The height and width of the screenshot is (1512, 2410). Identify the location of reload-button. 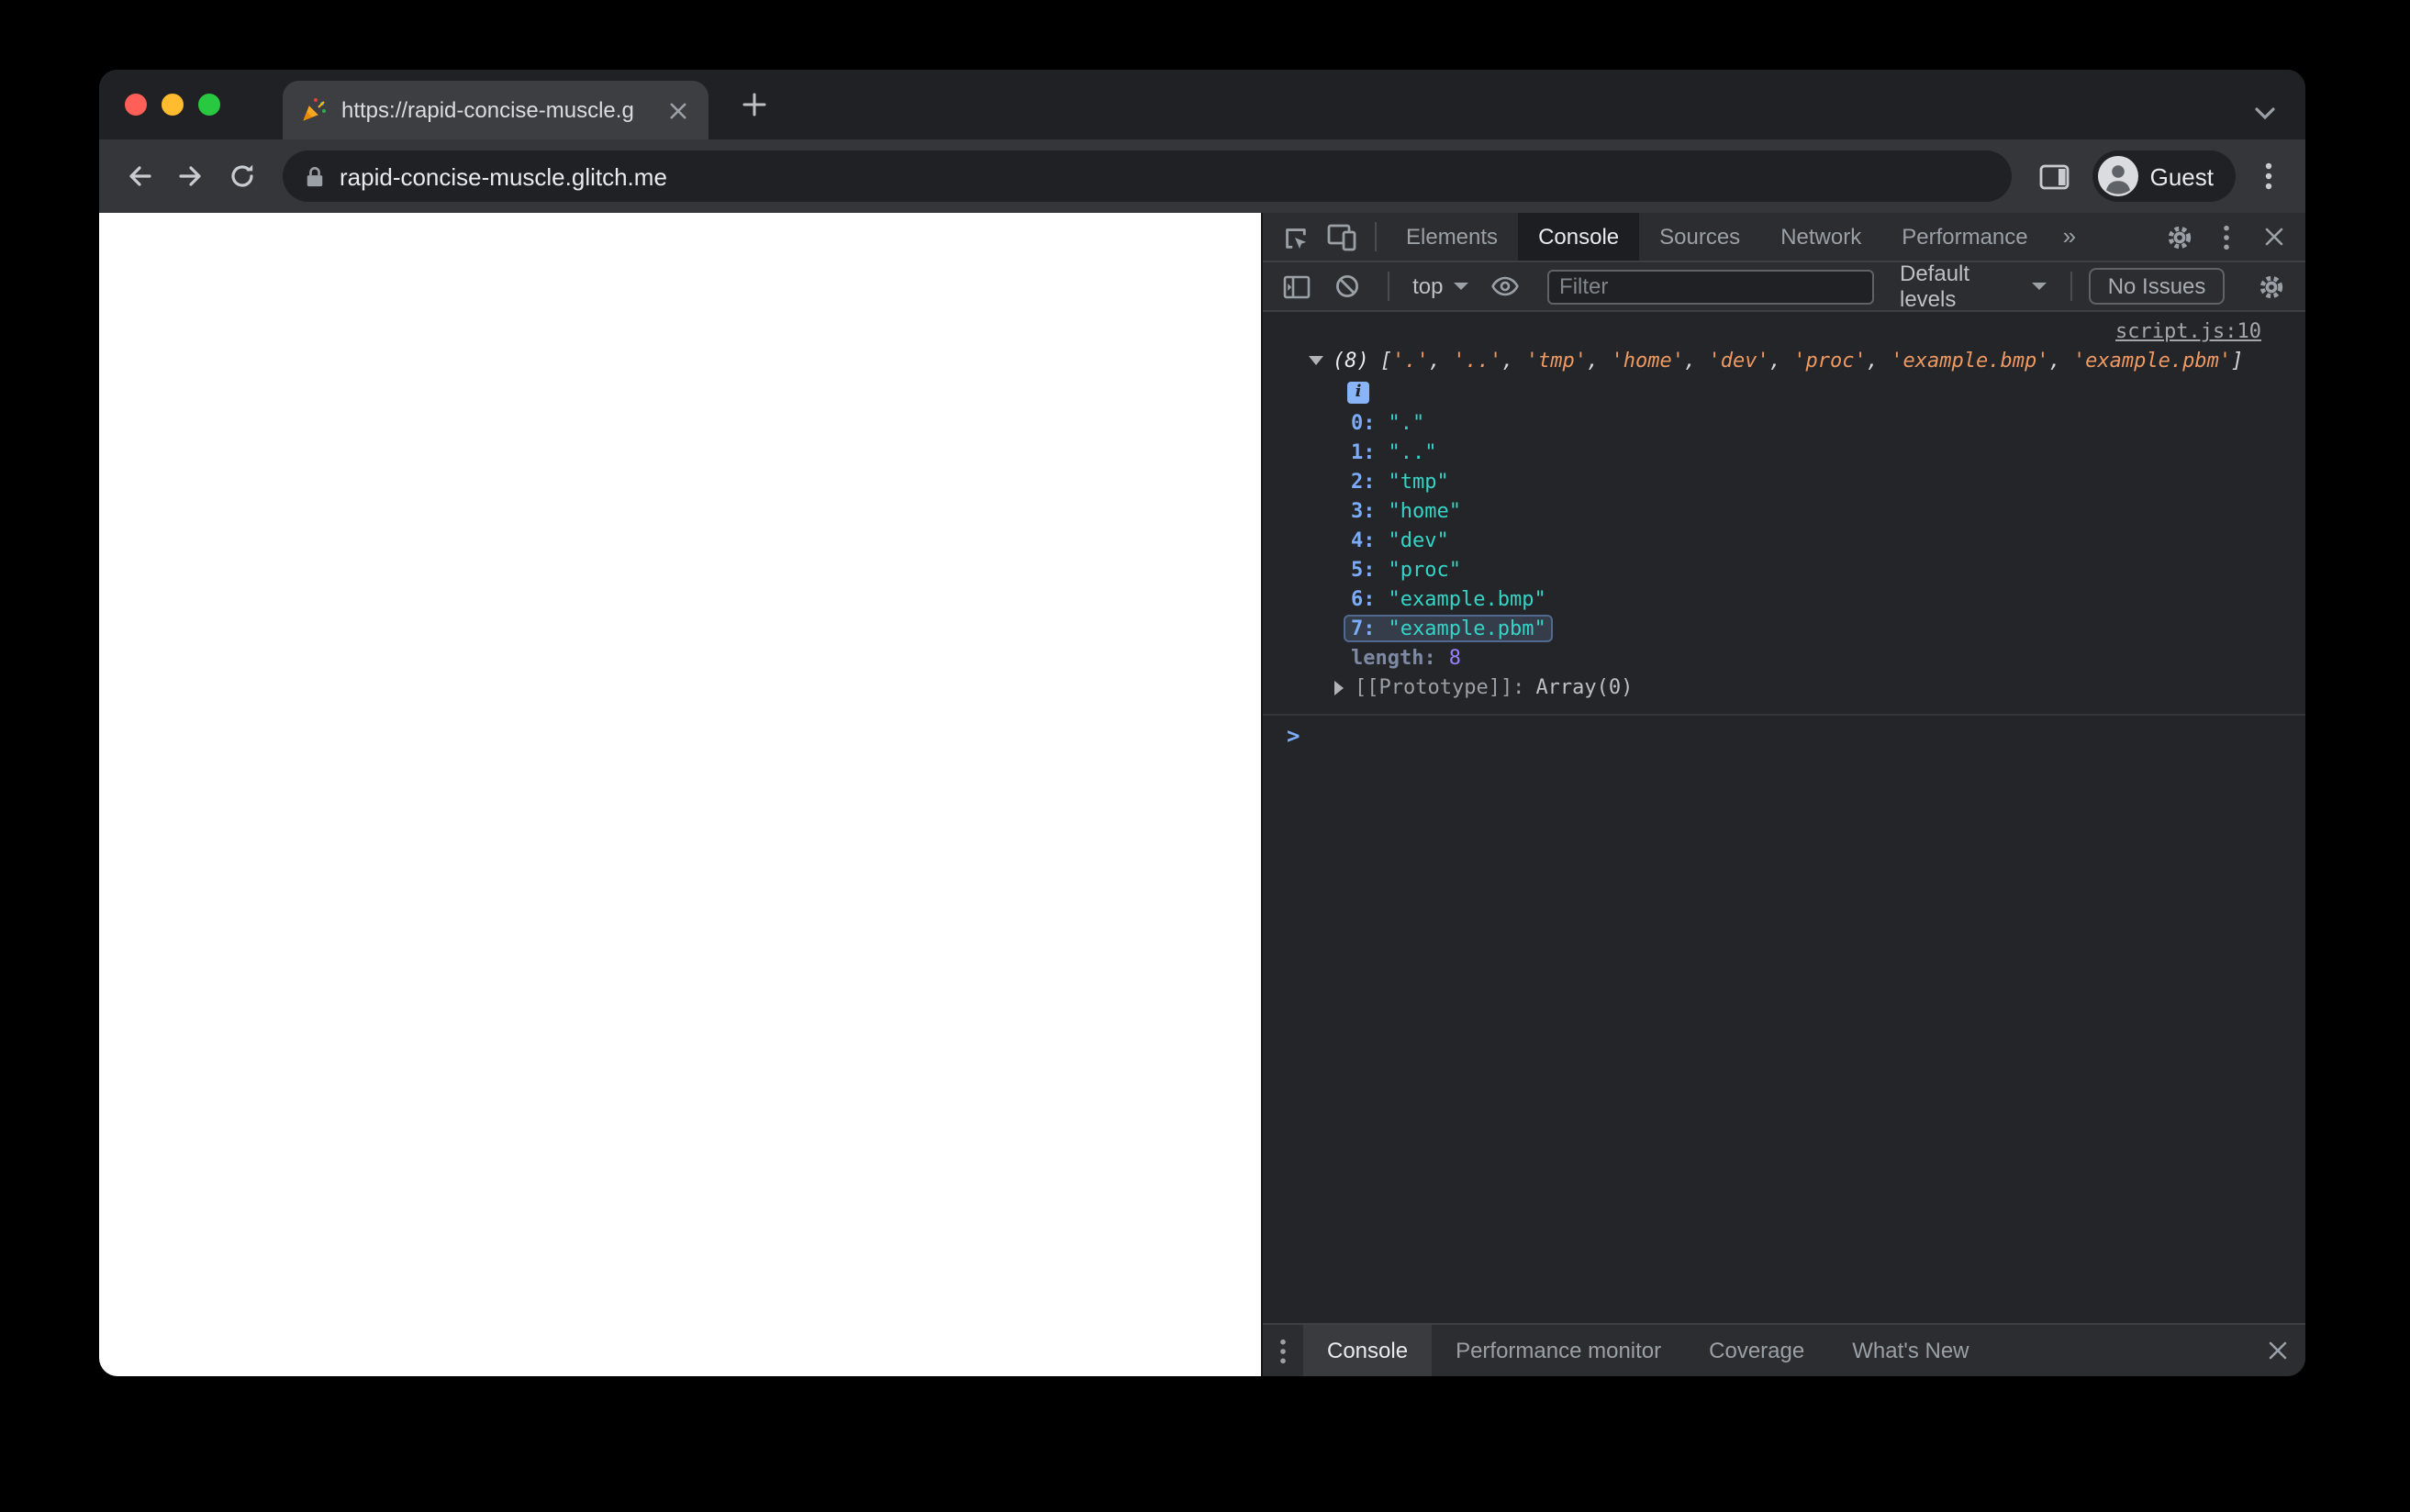
(242, 176).